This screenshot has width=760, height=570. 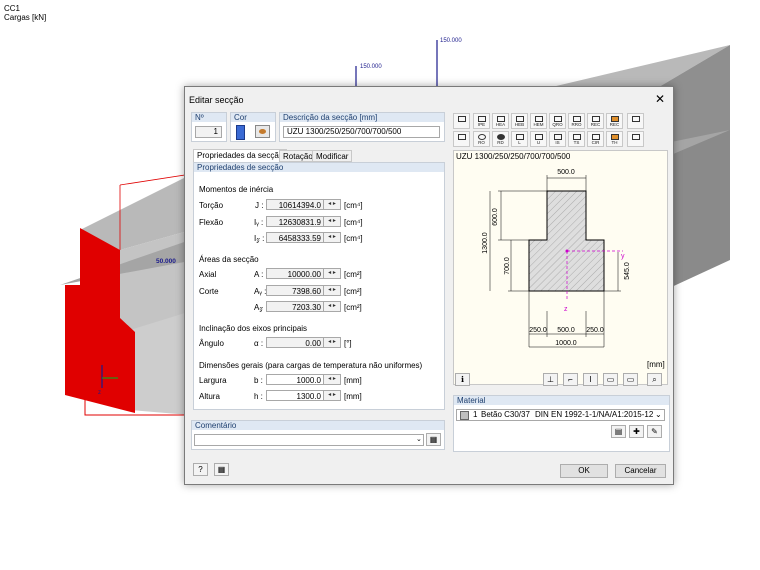 What do you see at coordinates (538, 139) in the screenshot?
I see `section-btn-row2-3: U` at bounding box center [538, 139].